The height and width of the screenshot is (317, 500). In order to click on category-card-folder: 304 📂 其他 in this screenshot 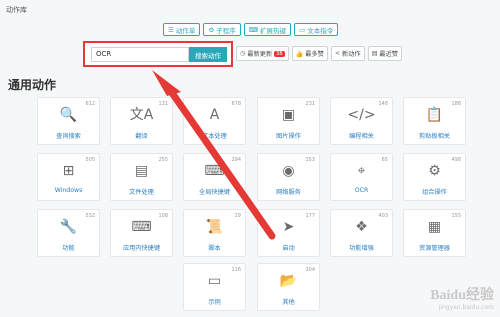, I will do `click(288, 287)`.